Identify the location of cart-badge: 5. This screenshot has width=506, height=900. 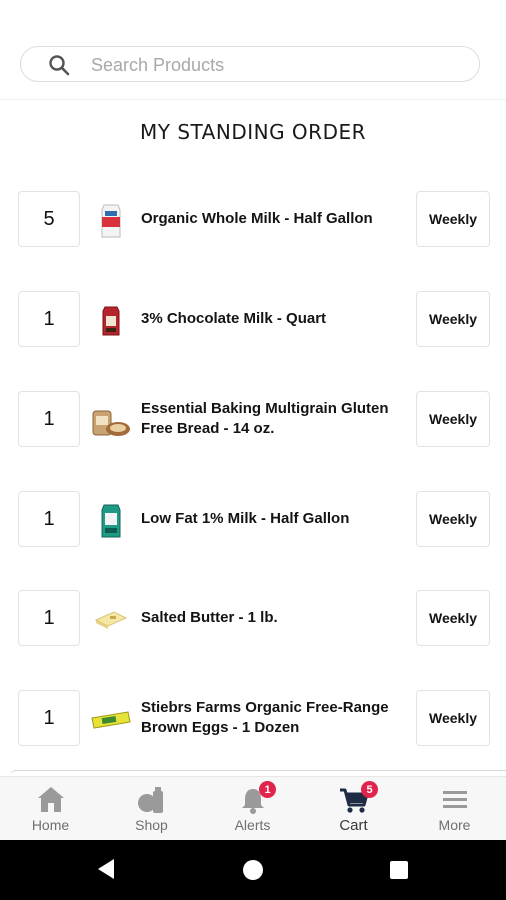
(369, 789).